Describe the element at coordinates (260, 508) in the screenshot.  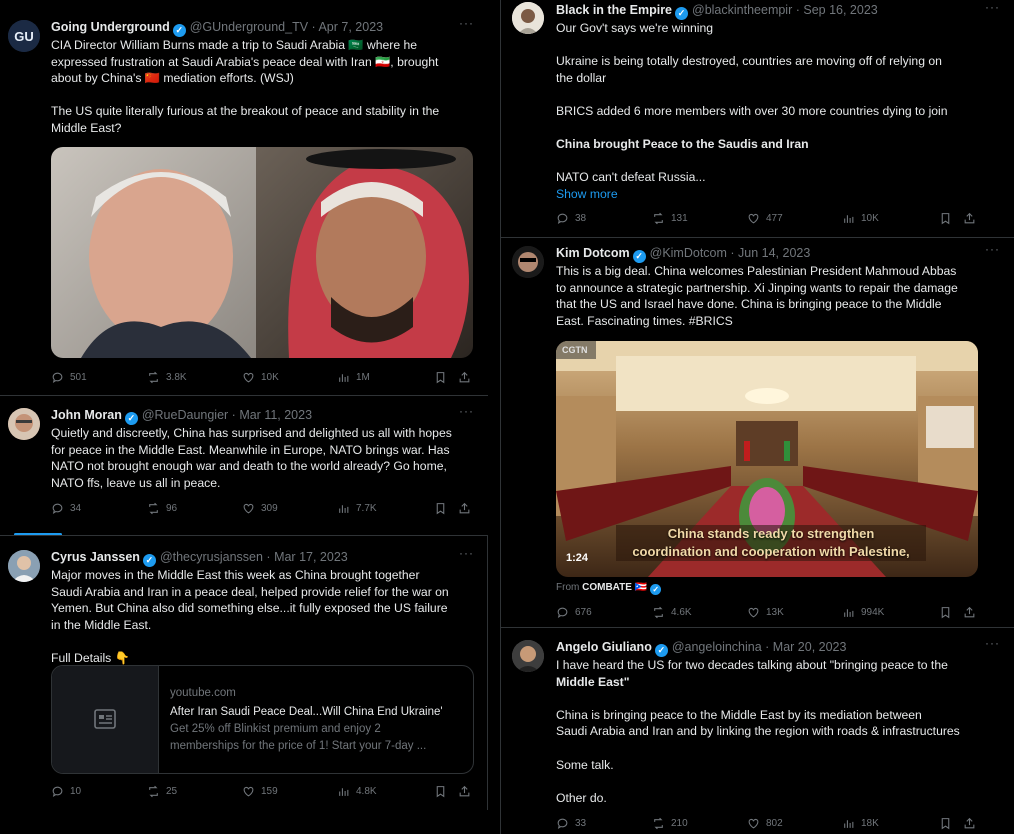
I see `like-button: 309` at that location.